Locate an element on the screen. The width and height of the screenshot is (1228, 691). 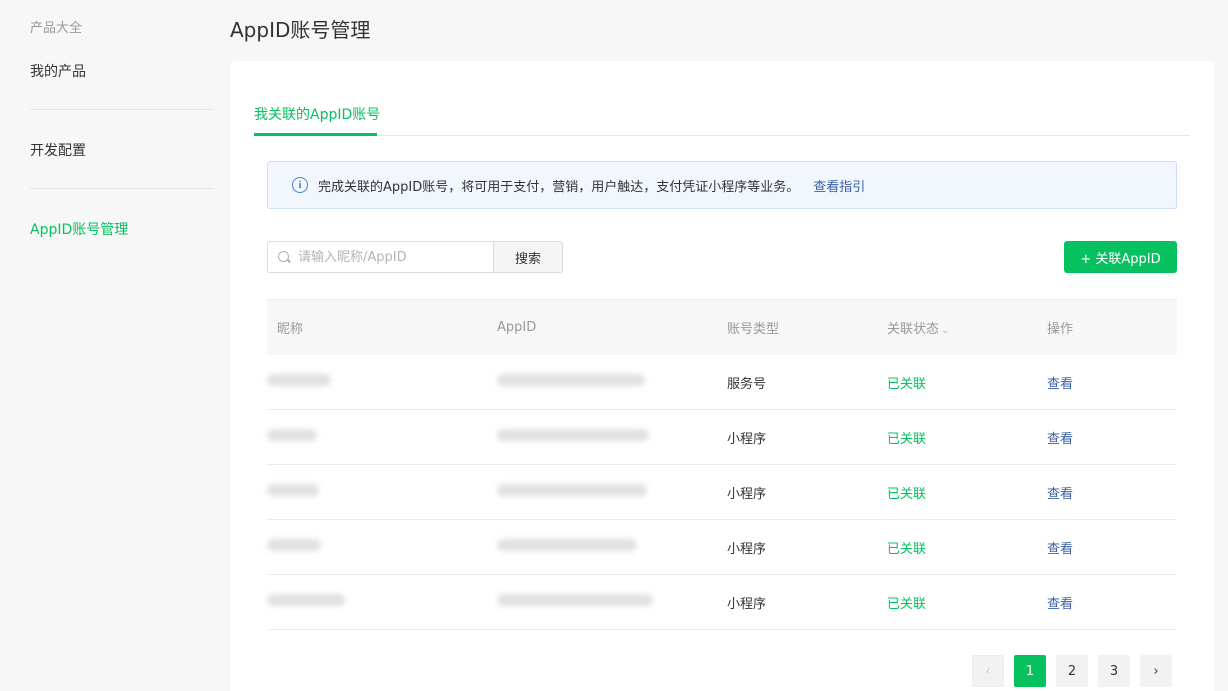
col-header-status-label: 关联状态 is located at coordinates (913, 329).